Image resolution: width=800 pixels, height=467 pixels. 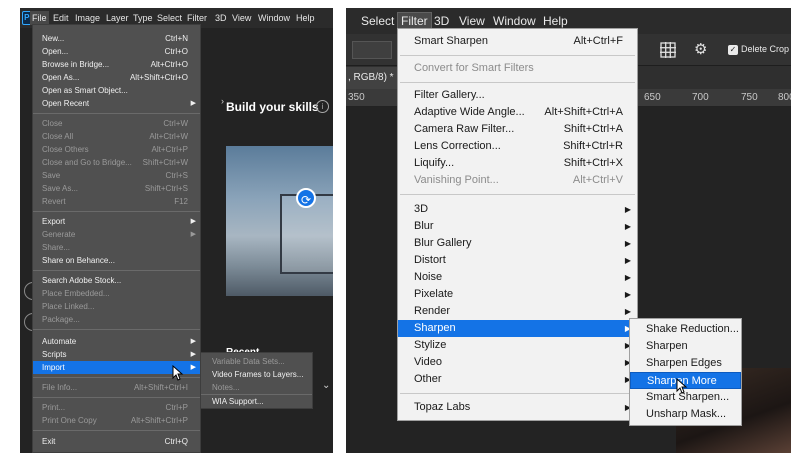 I want to click on menu-item-save: Save Ctrl+S, so click(x=116, y=175).